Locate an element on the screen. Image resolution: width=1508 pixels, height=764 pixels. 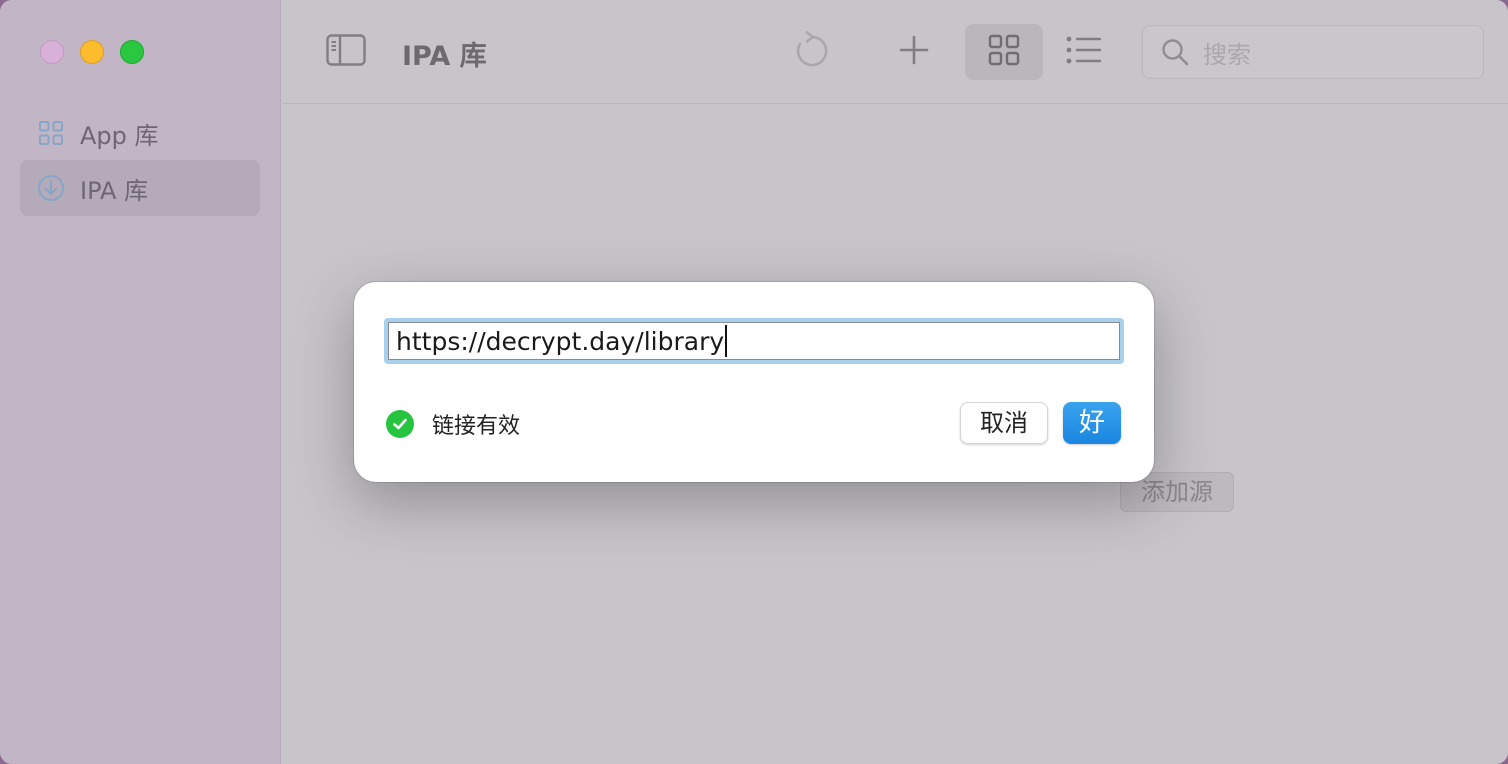
download-circle-icon is located at coordinates (51, 188).